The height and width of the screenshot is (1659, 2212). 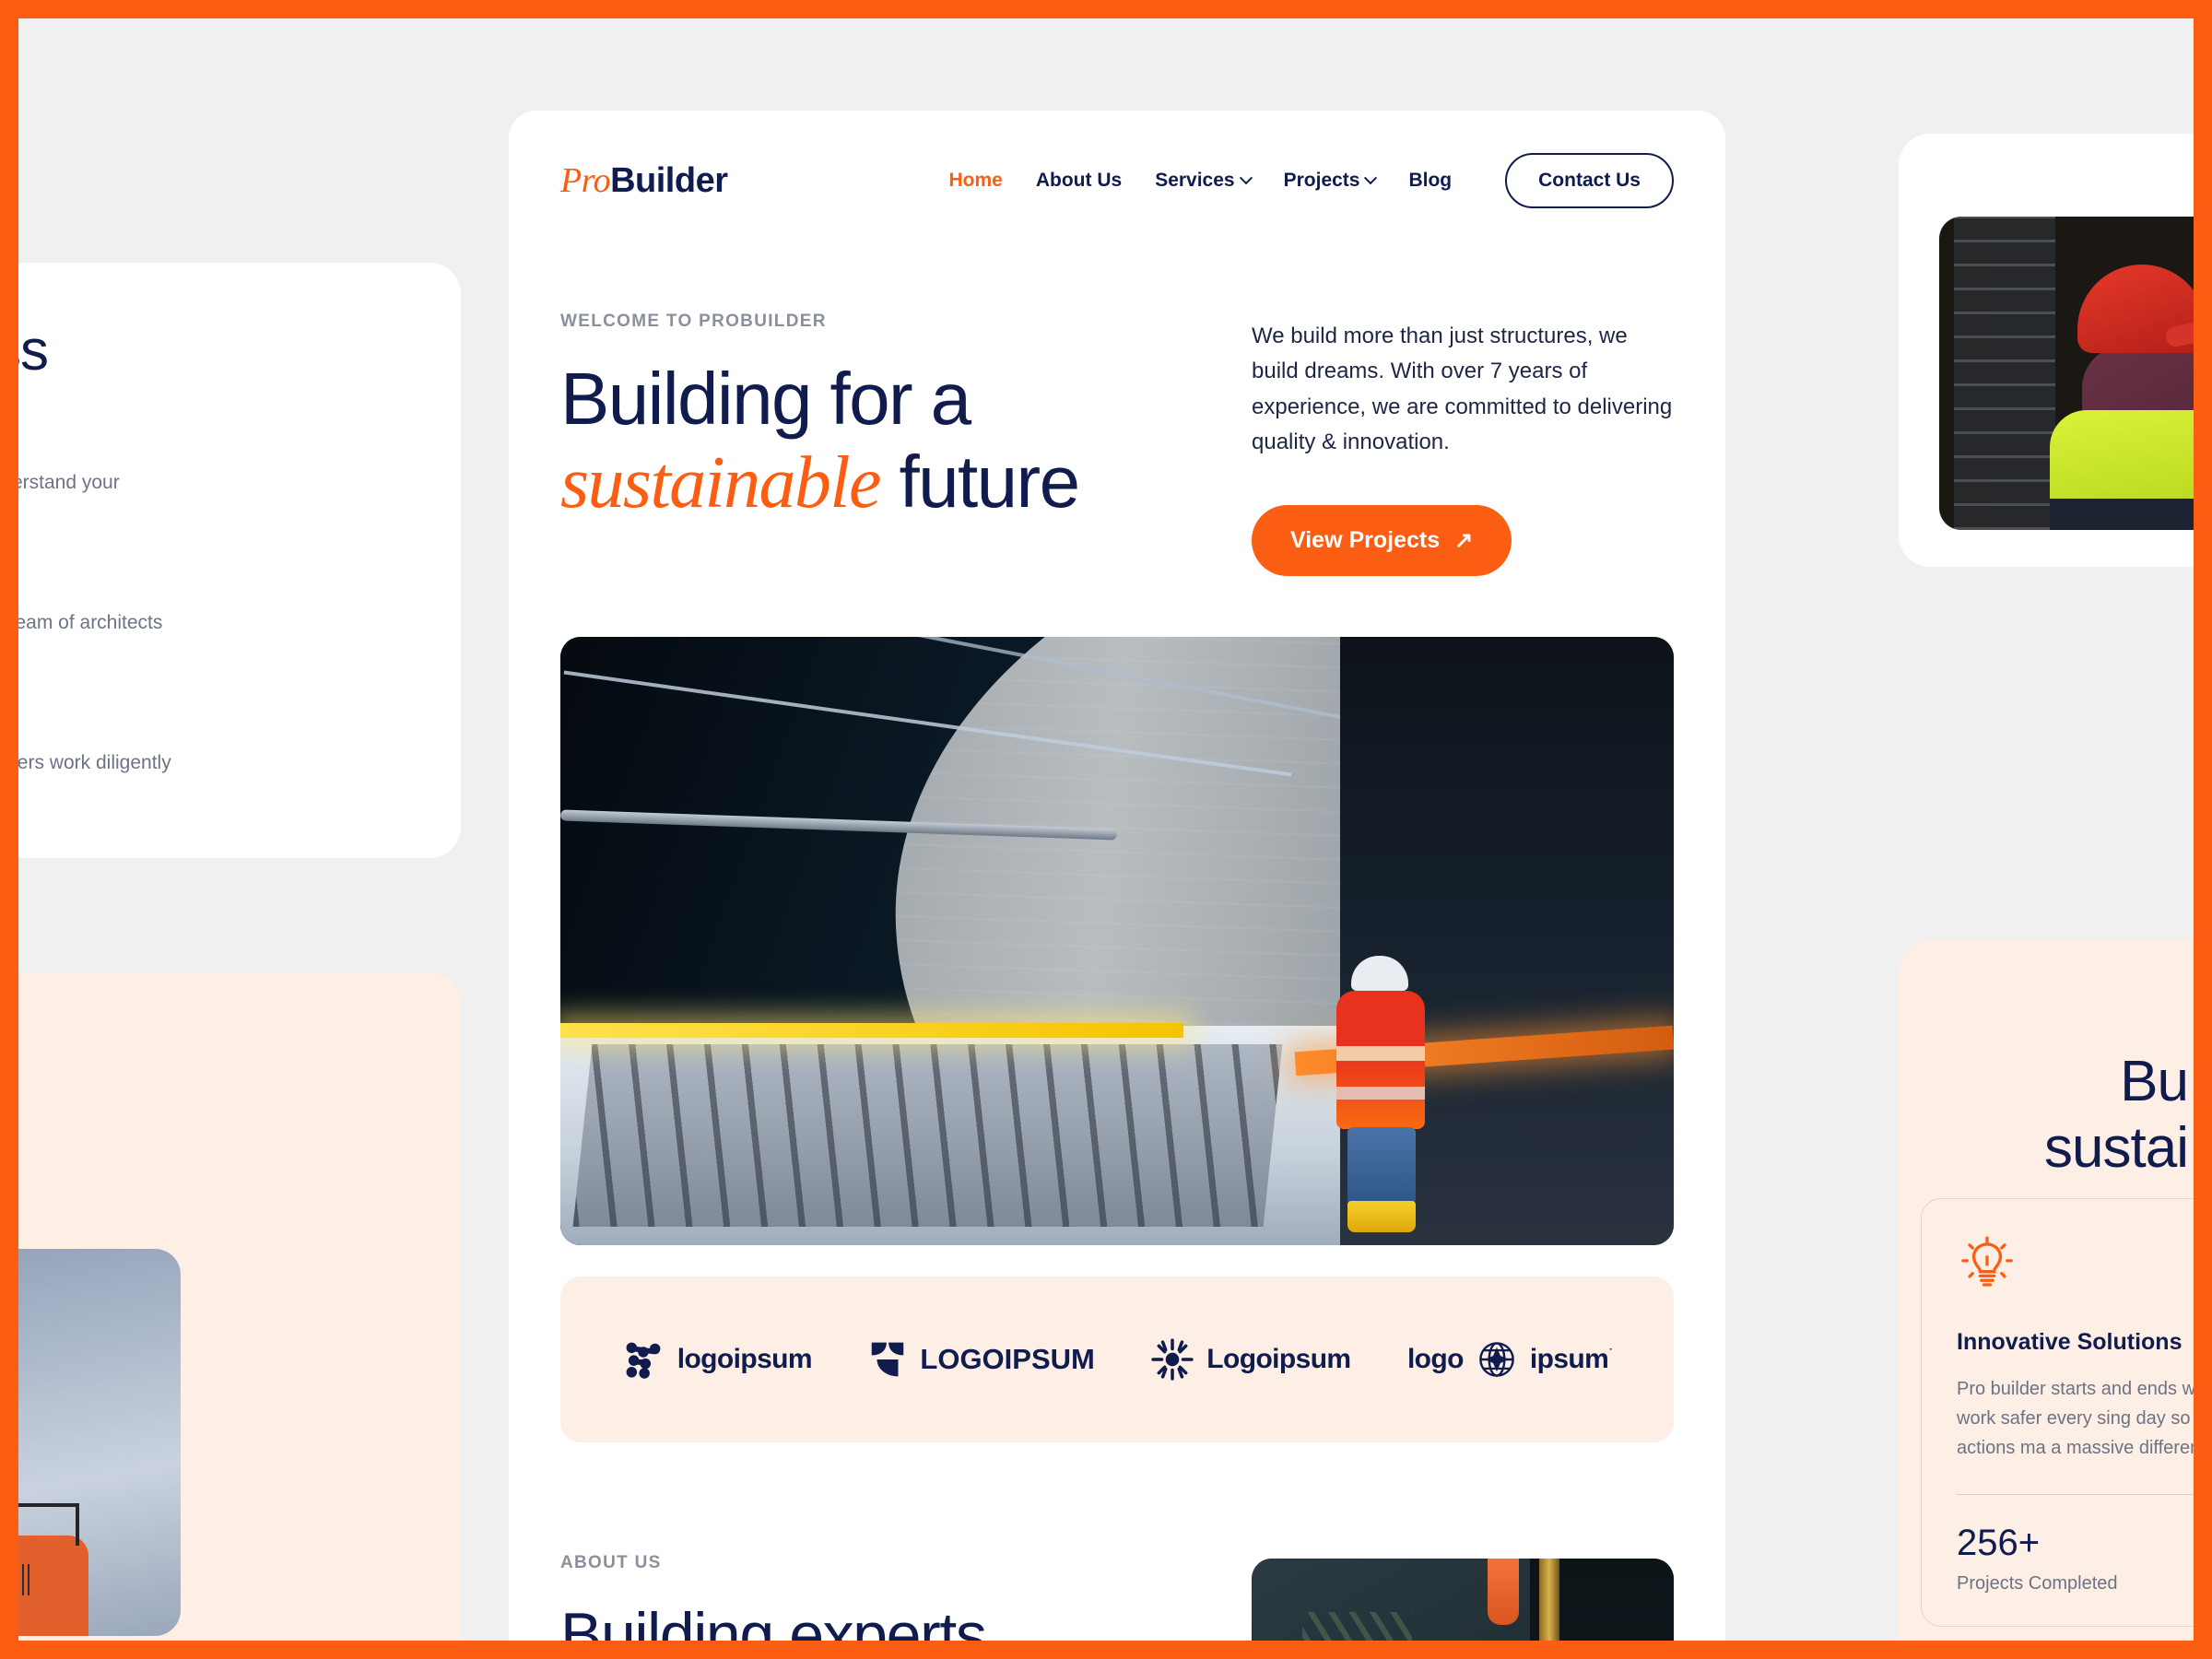 I want to click on contact-us-button: Contact Us, so click(x=1589, y=180).